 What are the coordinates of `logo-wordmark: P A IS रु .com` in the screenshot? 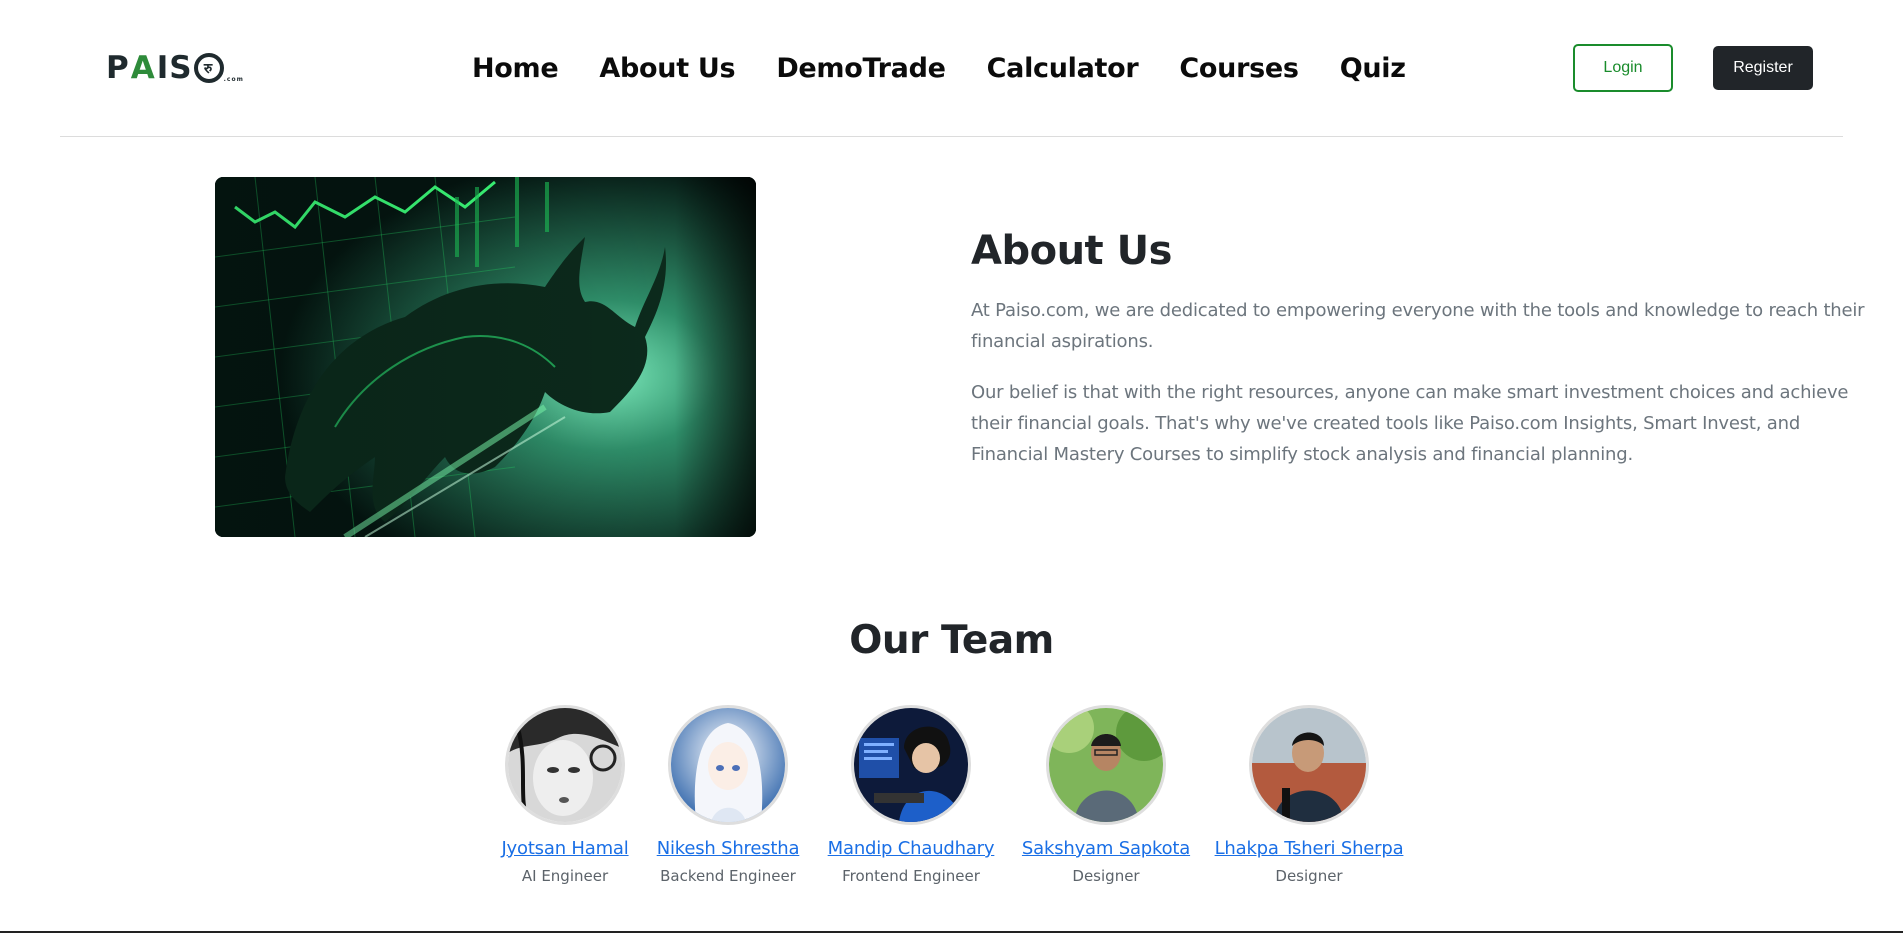 It's located at (175, 68).